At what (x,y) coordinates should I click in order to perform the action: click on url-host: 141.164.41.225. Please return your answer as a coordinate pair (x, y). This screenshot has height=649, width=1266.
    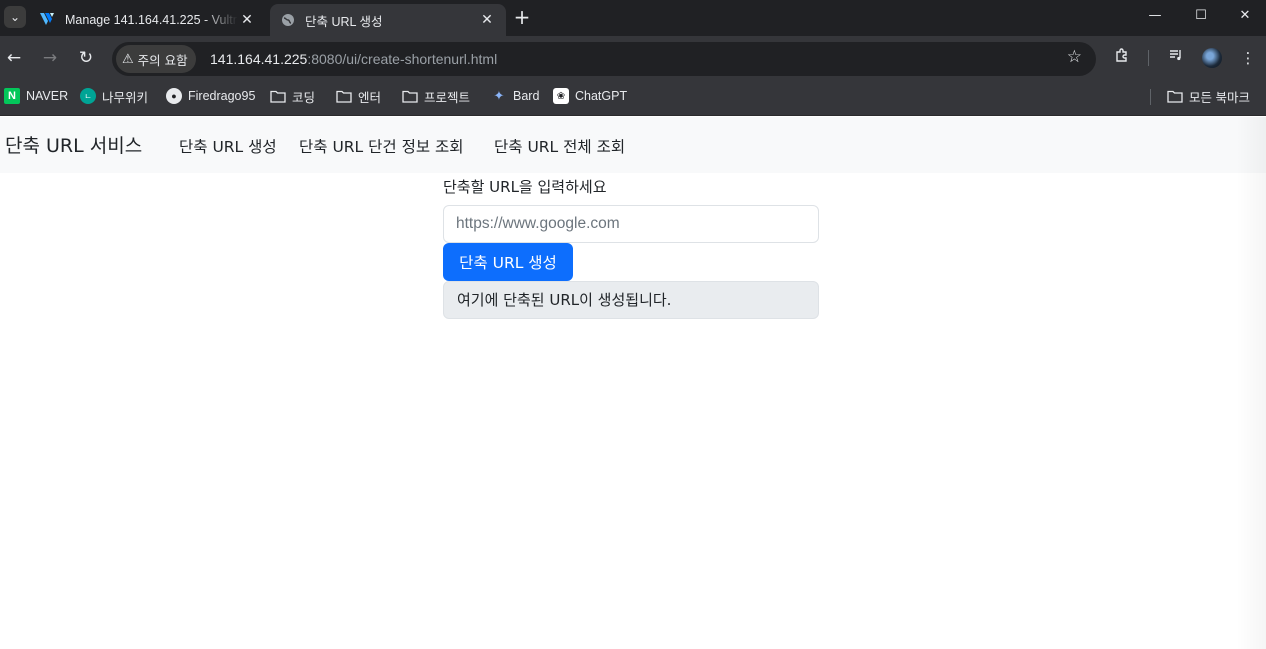
    Looking at the image, I should click on (259, 59).